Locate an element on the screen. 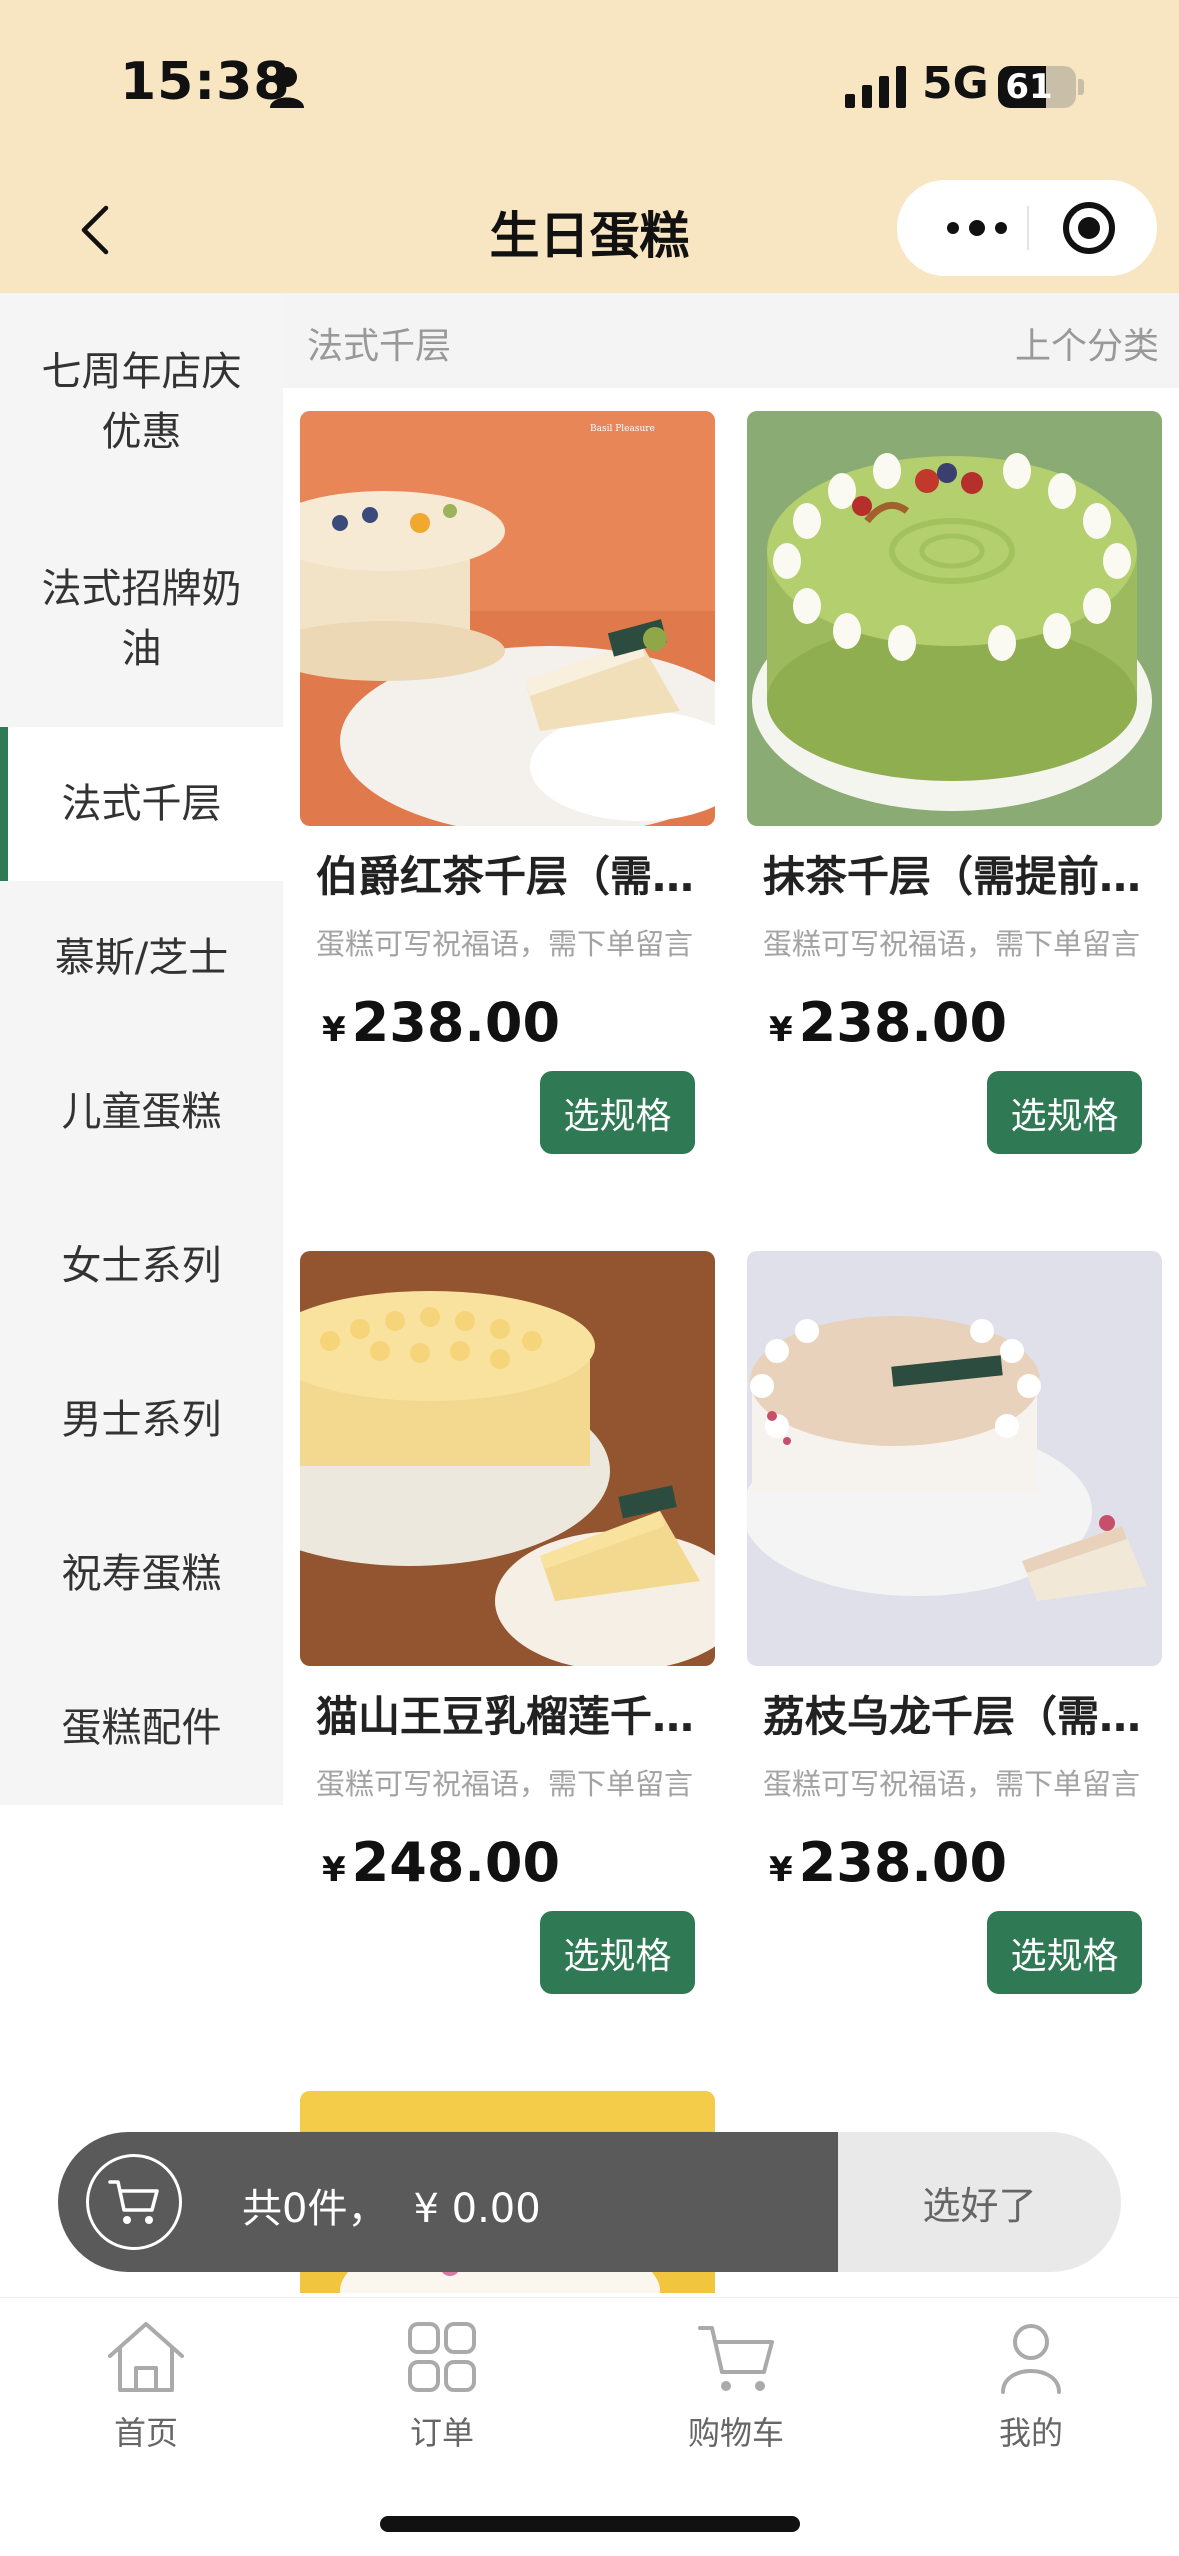  tab-orders: 订单 is located at coordinates (442, 2393).